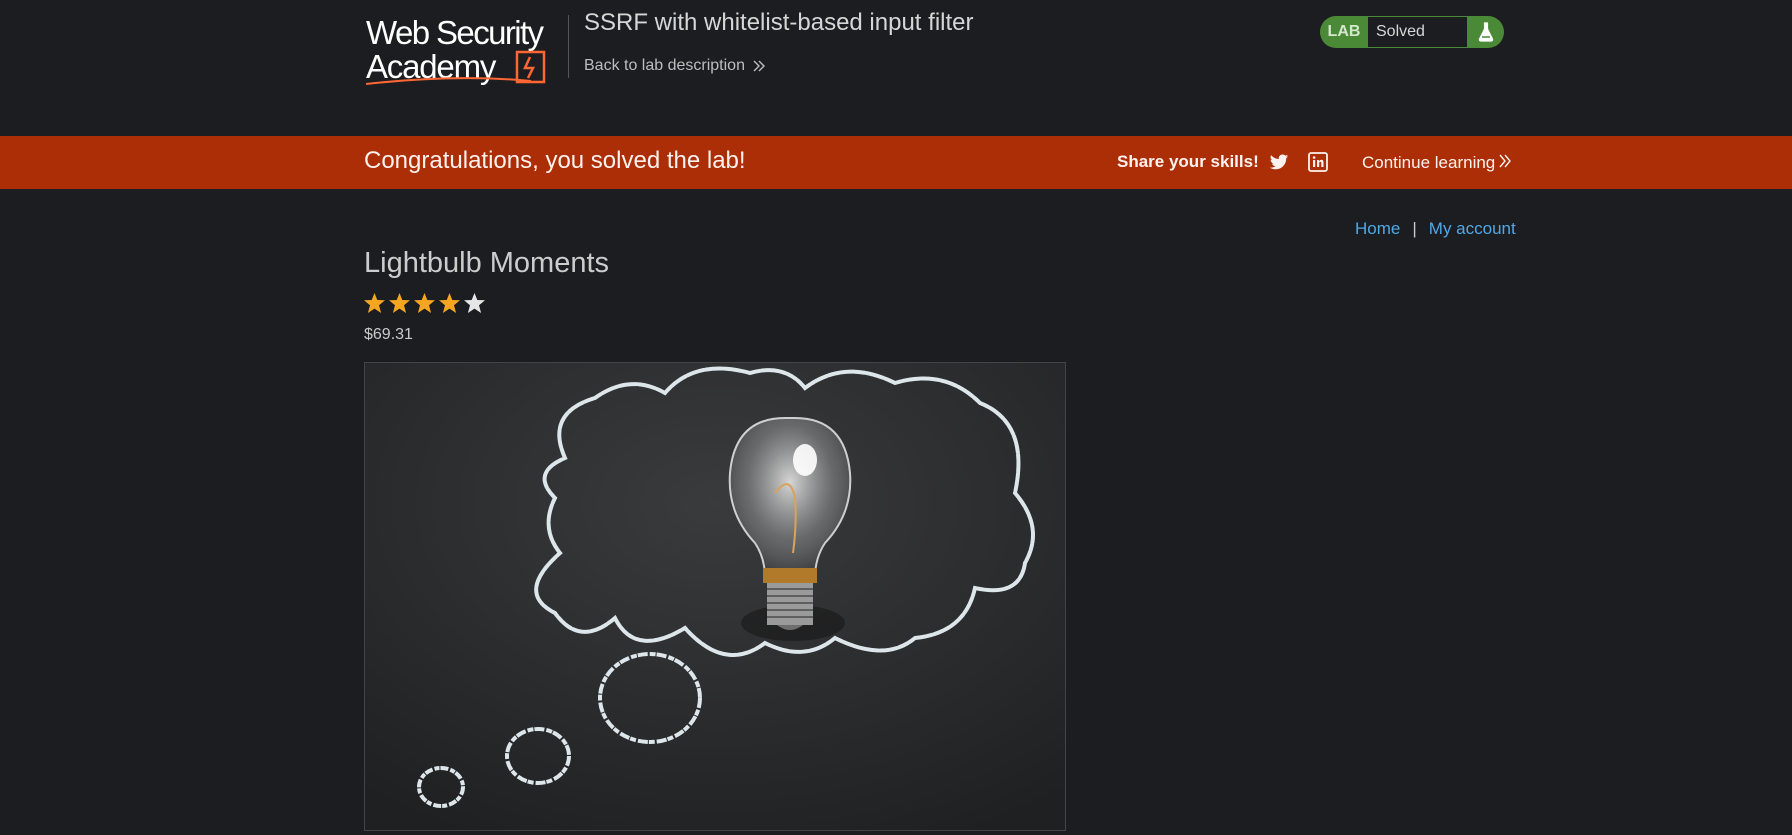 This screenshot has width=1792, height=835. What do you see at coordinates (1472, 229) in the screenshot?
I see `nav-my-account-link: My account` at bounding box center [1472, 229].